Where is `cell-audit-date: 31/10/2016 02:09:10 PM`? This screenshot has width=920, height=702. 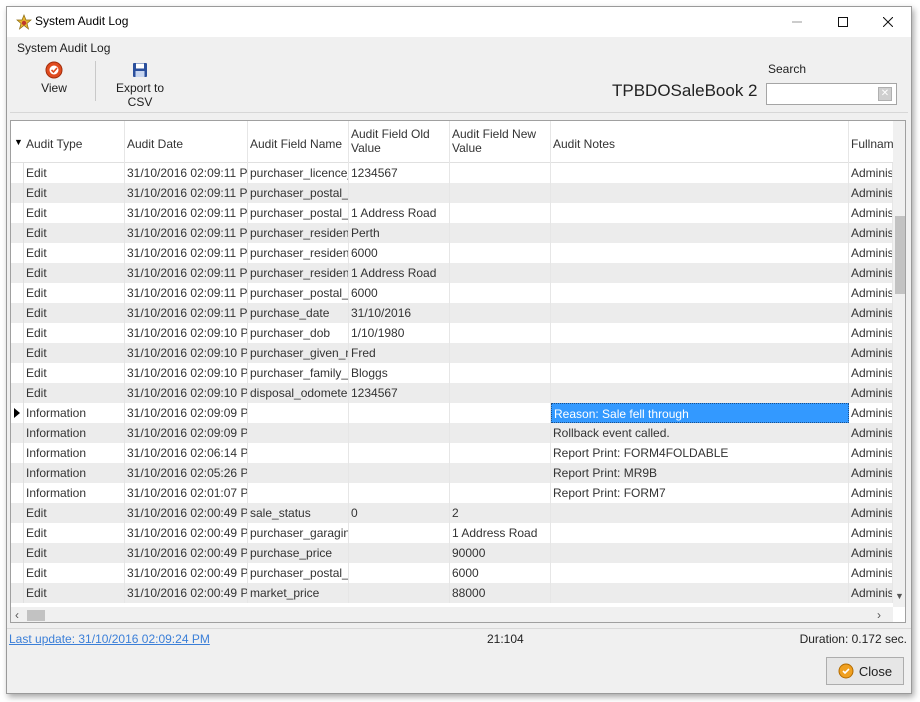
cell-audit-date: 31/10/2016 02:09:10 PM is located at coordinates (186, 333).